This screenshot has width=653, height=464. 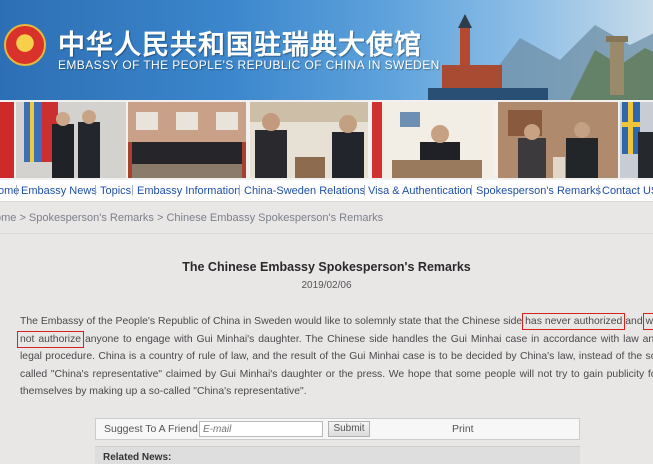 What do you see at coordinates (115, 191) in the screenshot?
I see `nav-topics: Topics` at bounding box center [115, 191].